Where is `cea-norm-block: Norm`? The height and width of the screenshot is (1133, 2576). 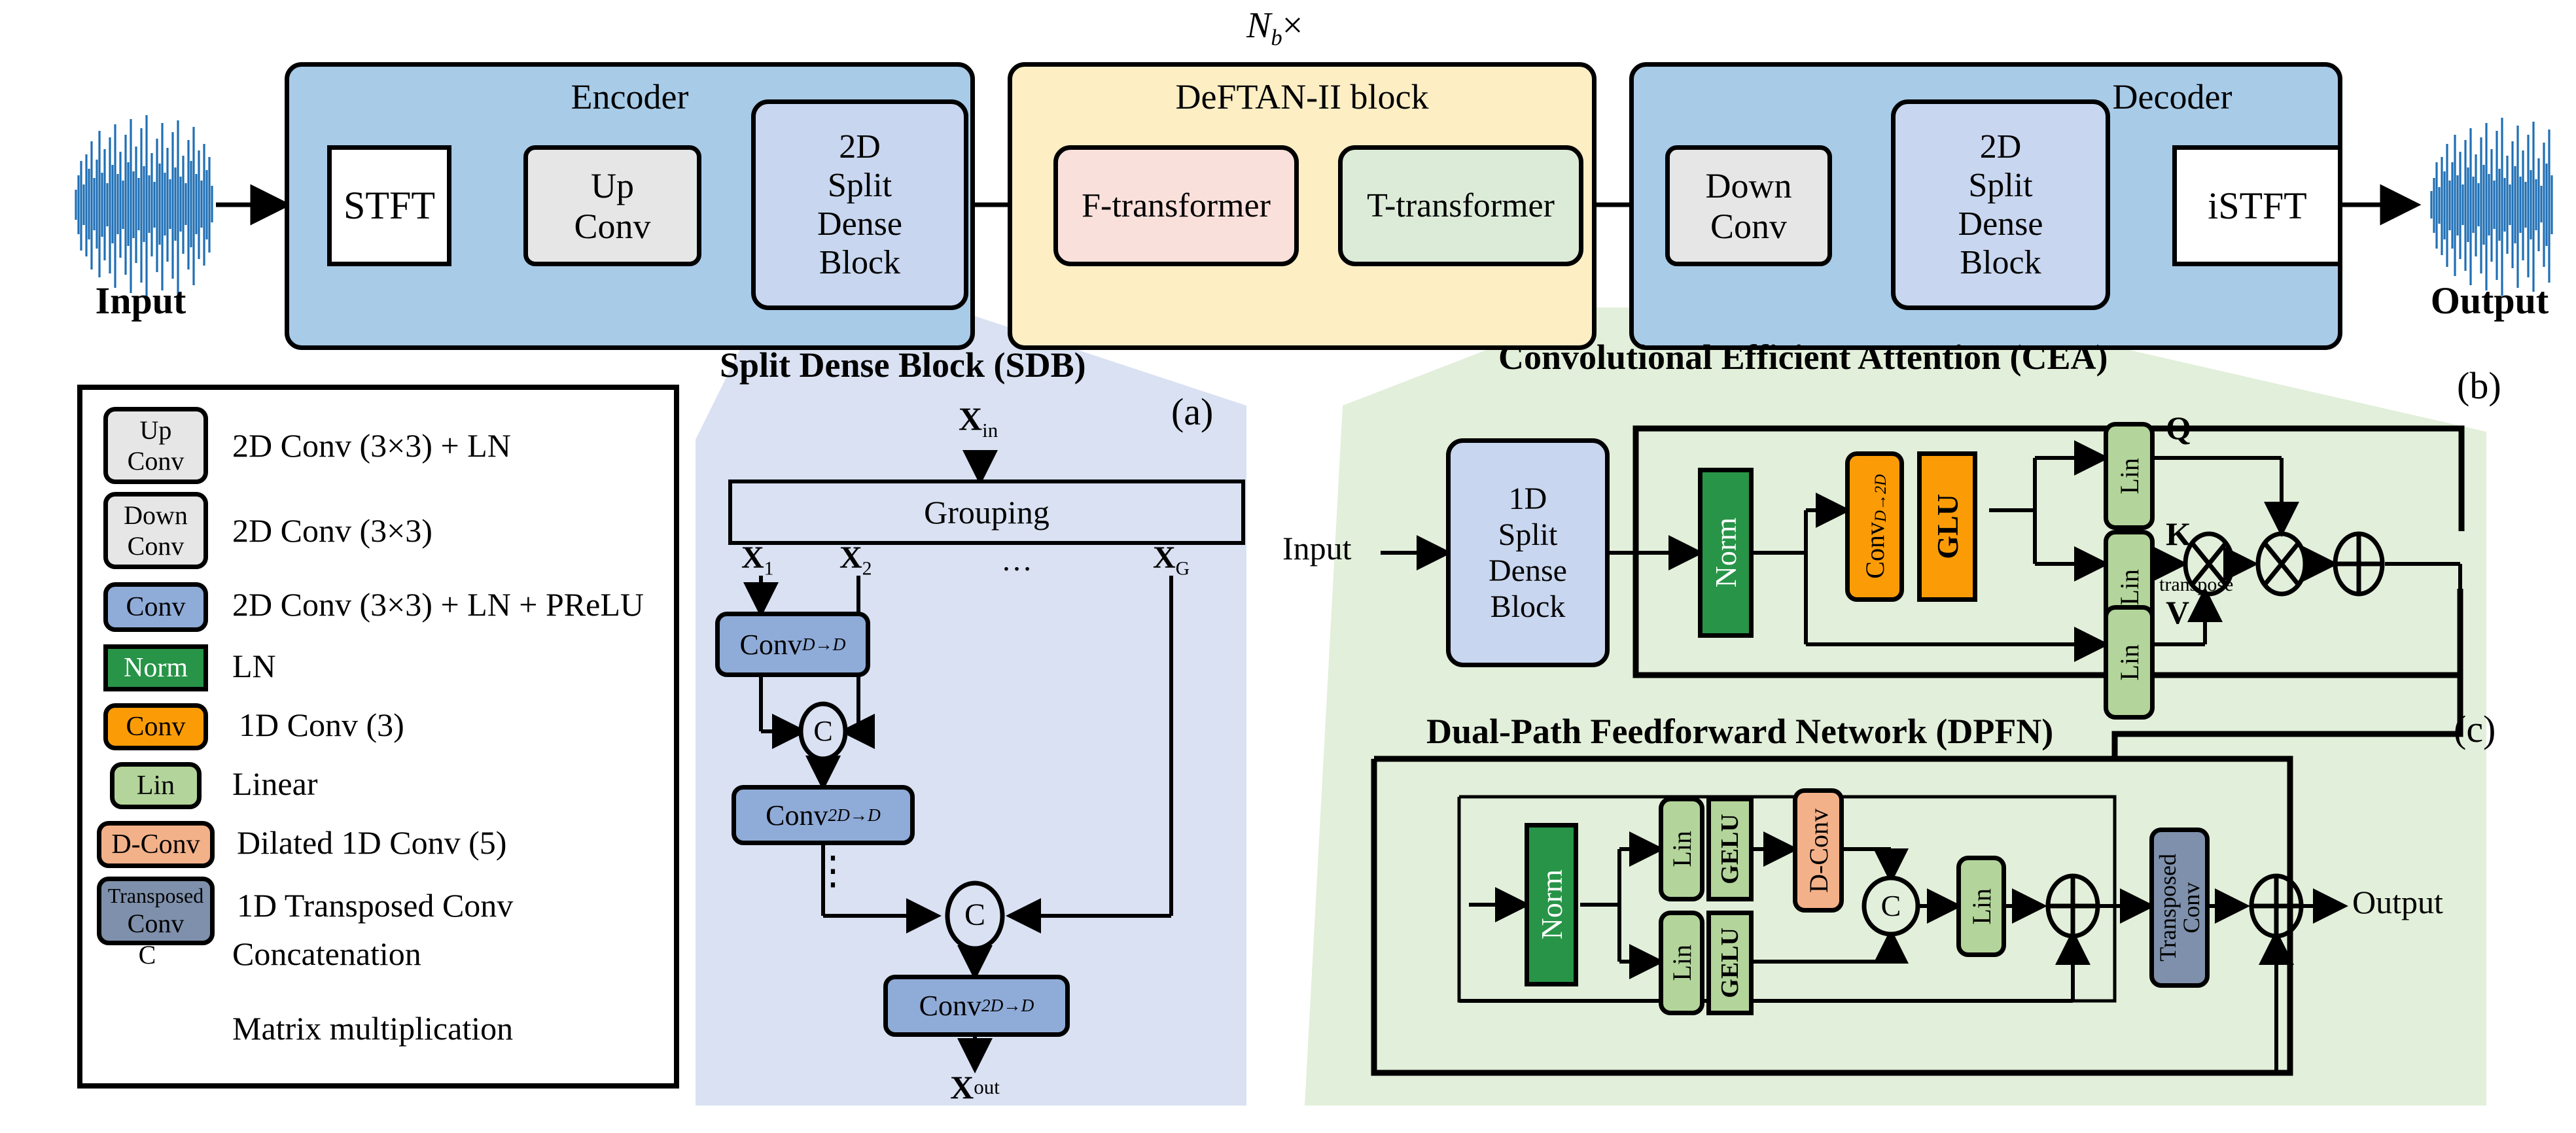
cea-norm-block: Norm is located at coordinates (1726, 553).